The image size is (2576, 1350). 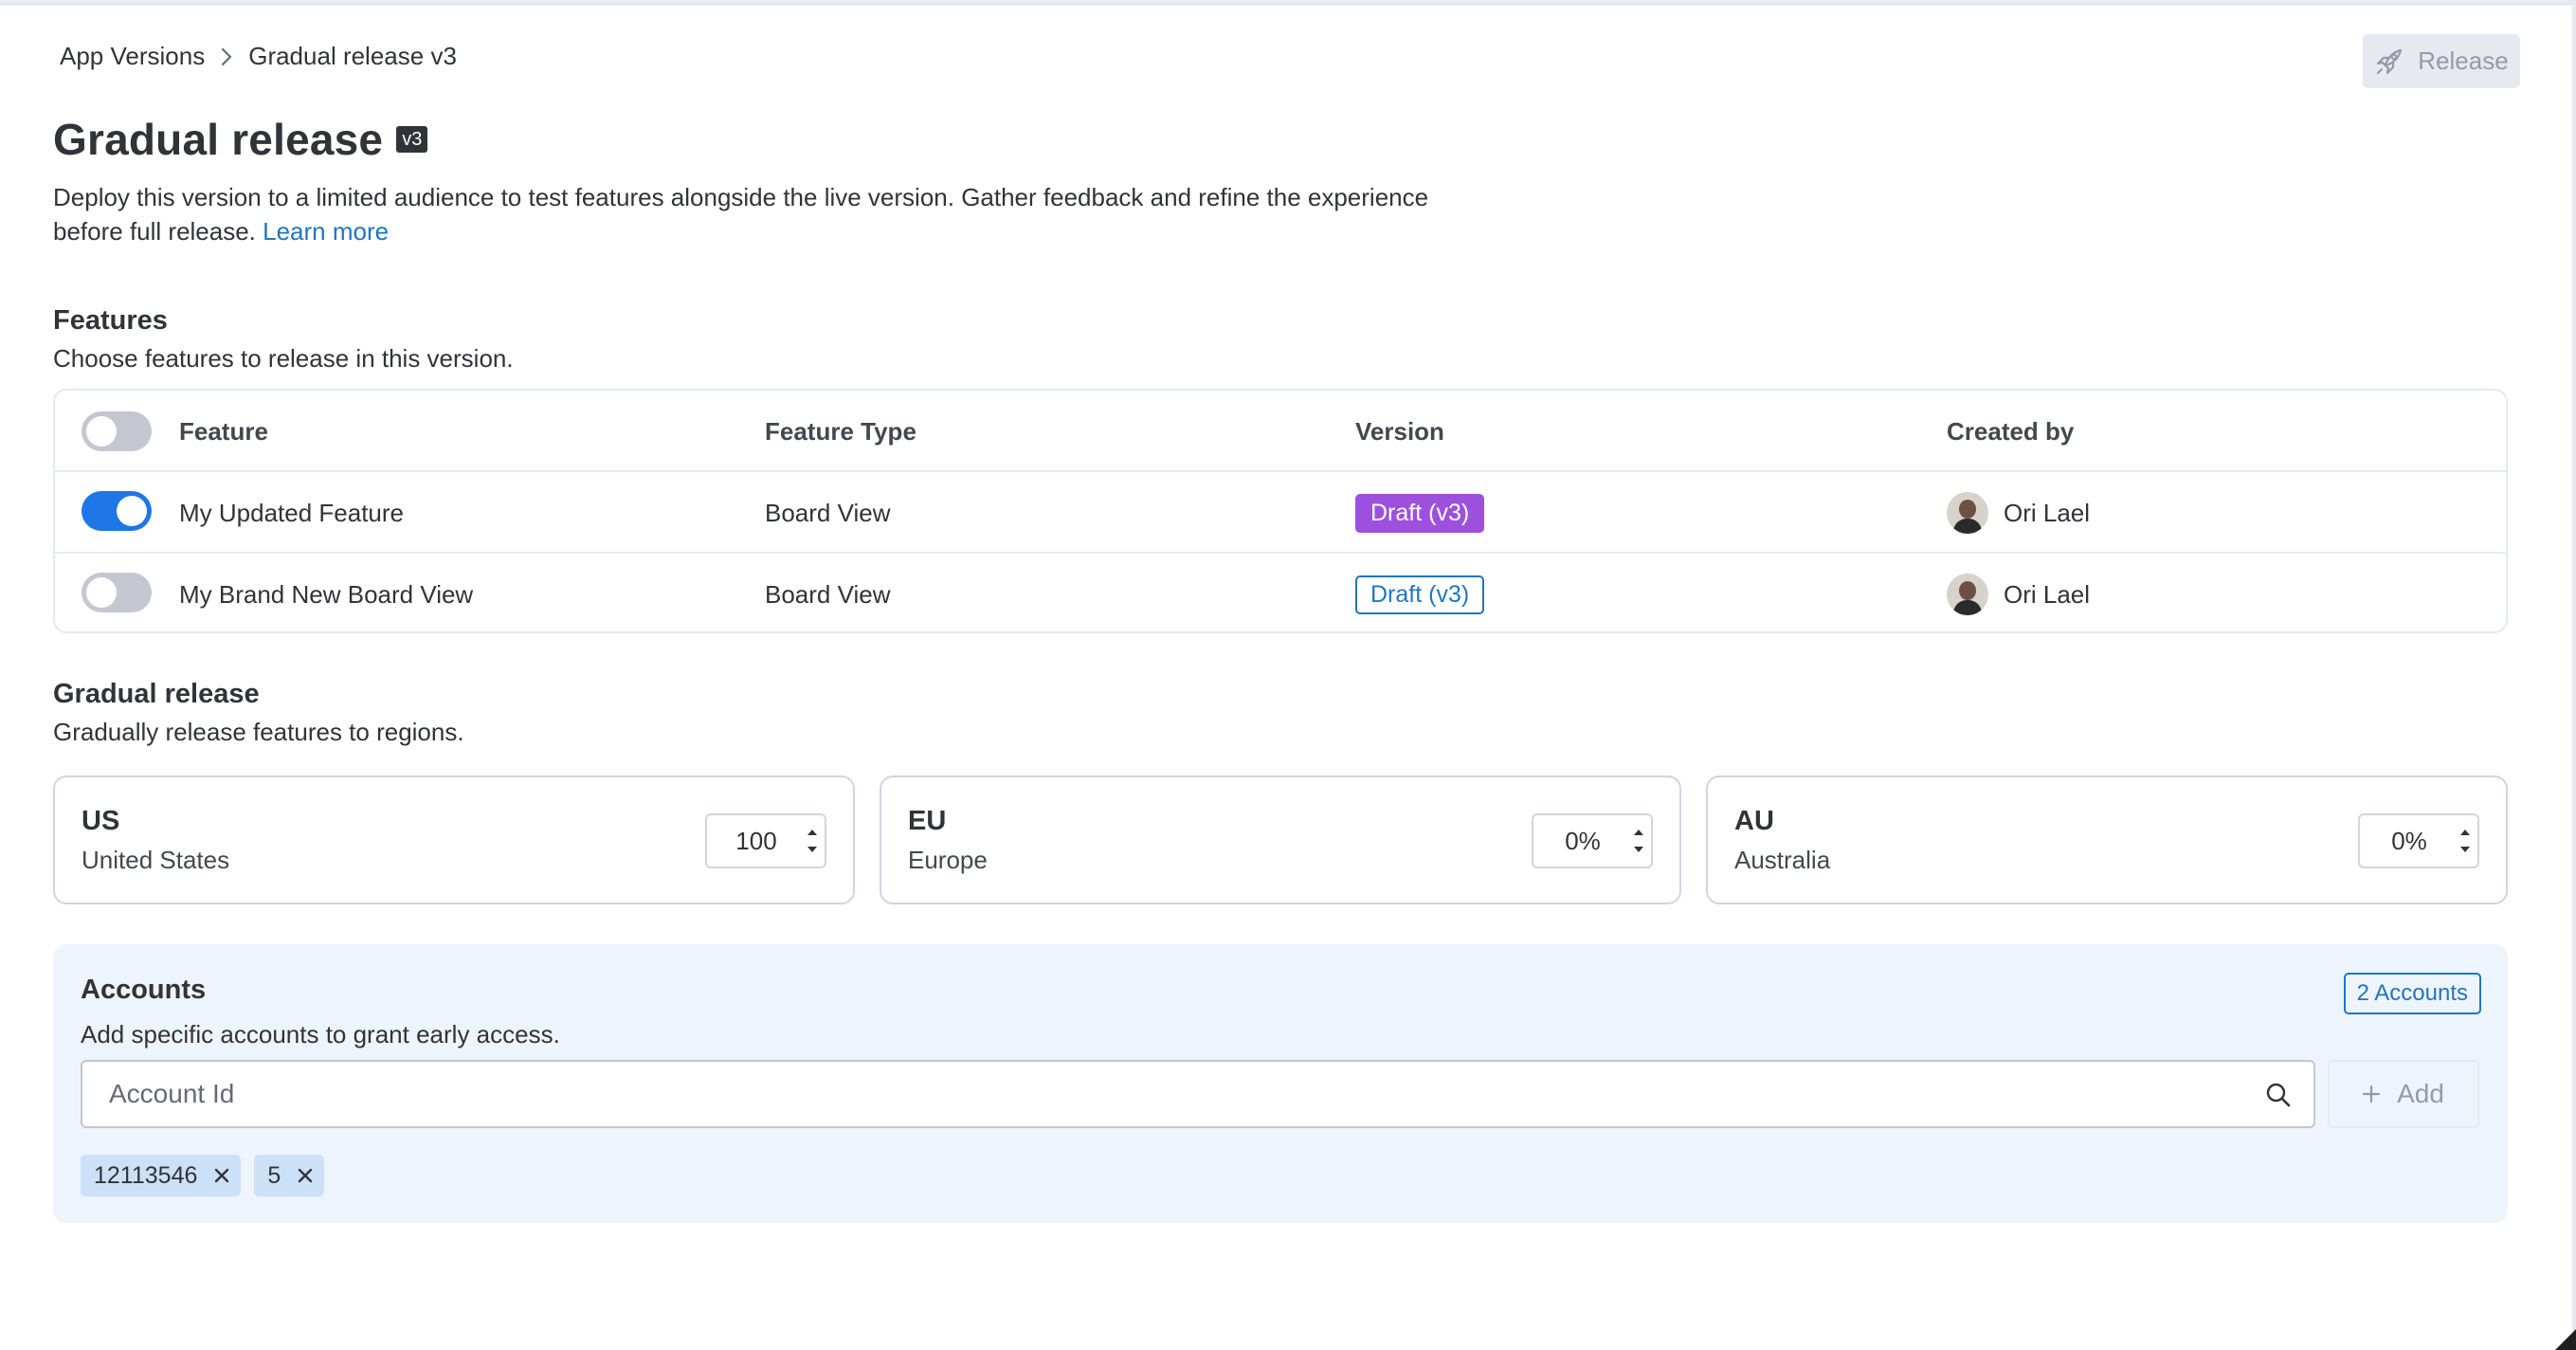 I want to click on feature-name: My Brand New Board View, so click(x=326, y=594).